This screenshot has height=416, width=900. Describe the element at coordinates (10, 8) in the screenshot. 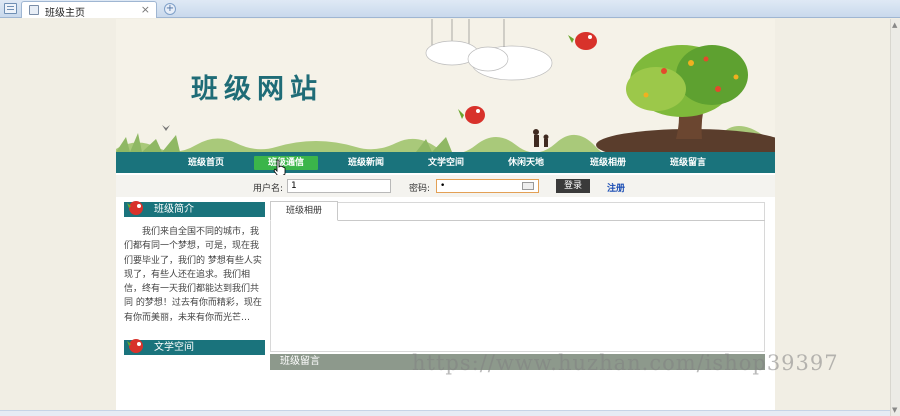

I see `tab-list-icon` at that location.